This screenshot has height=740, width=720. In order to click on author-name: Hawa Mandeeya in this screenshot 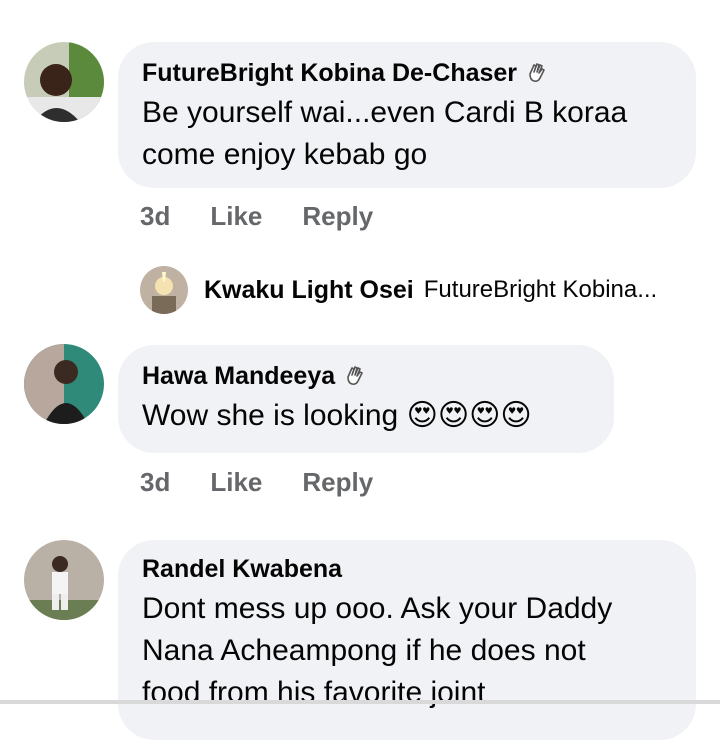, I will do `click(238, 376)`.